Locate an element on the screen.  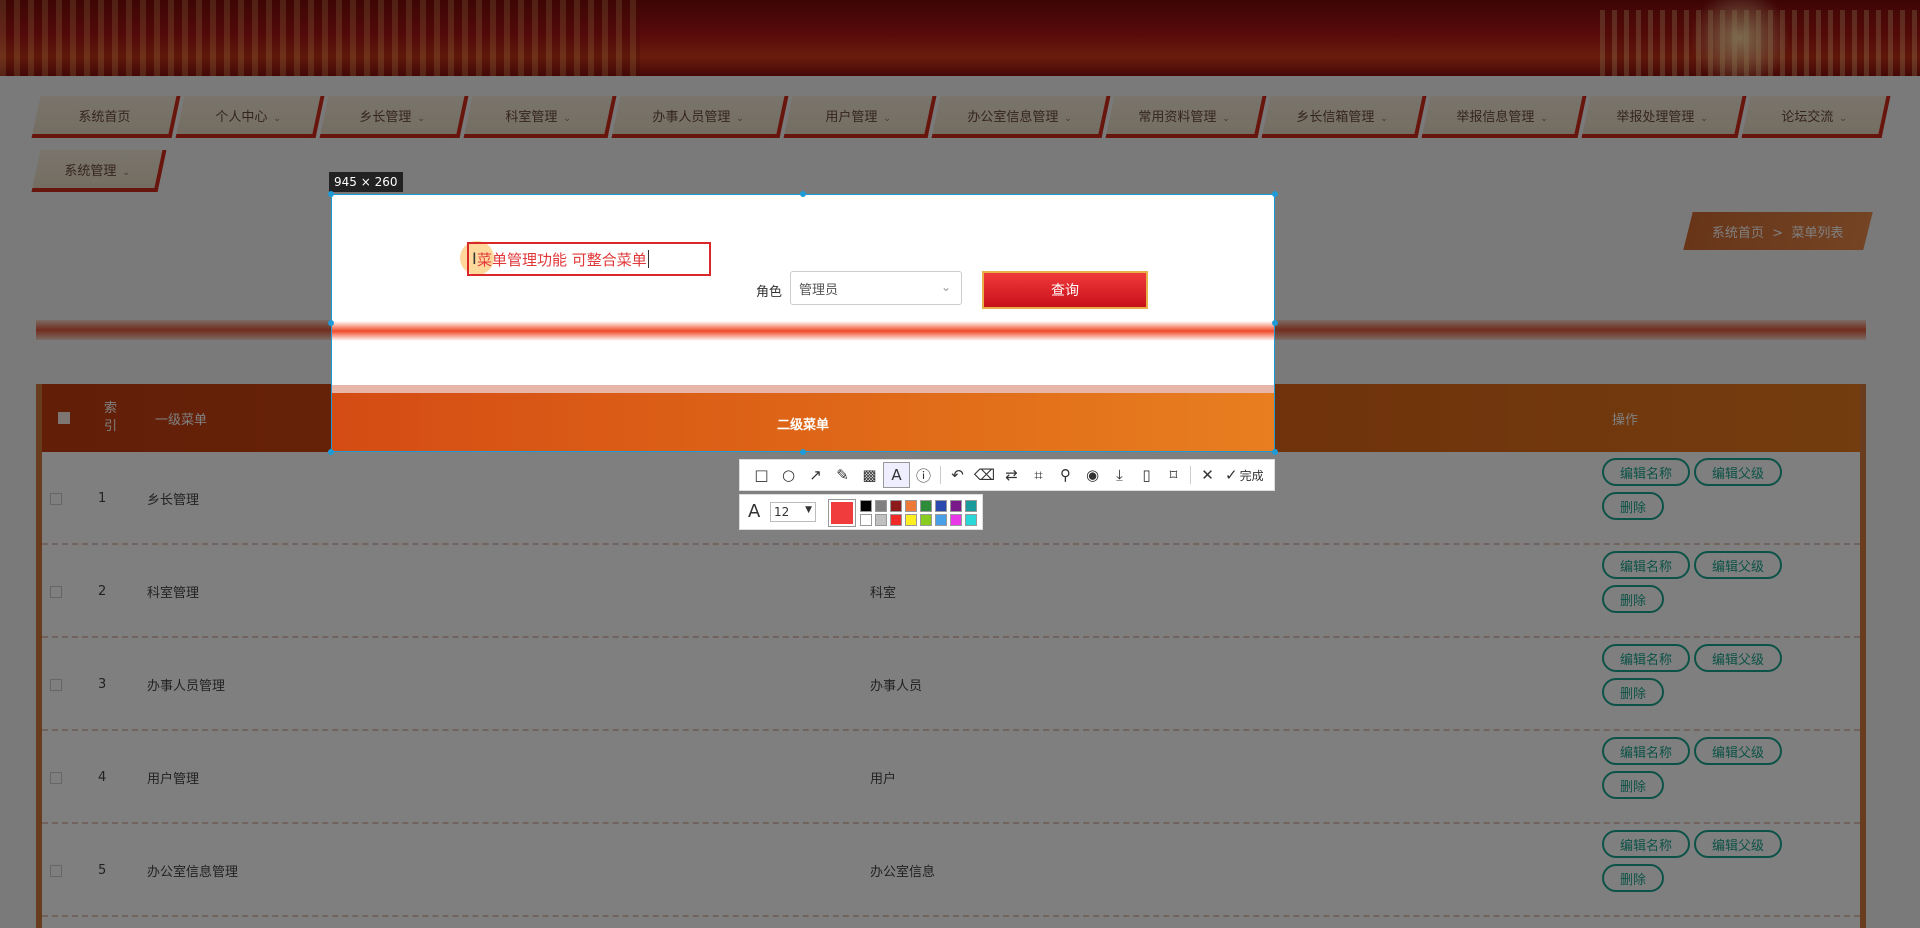
text-caret is located at coordinates (648, 259).